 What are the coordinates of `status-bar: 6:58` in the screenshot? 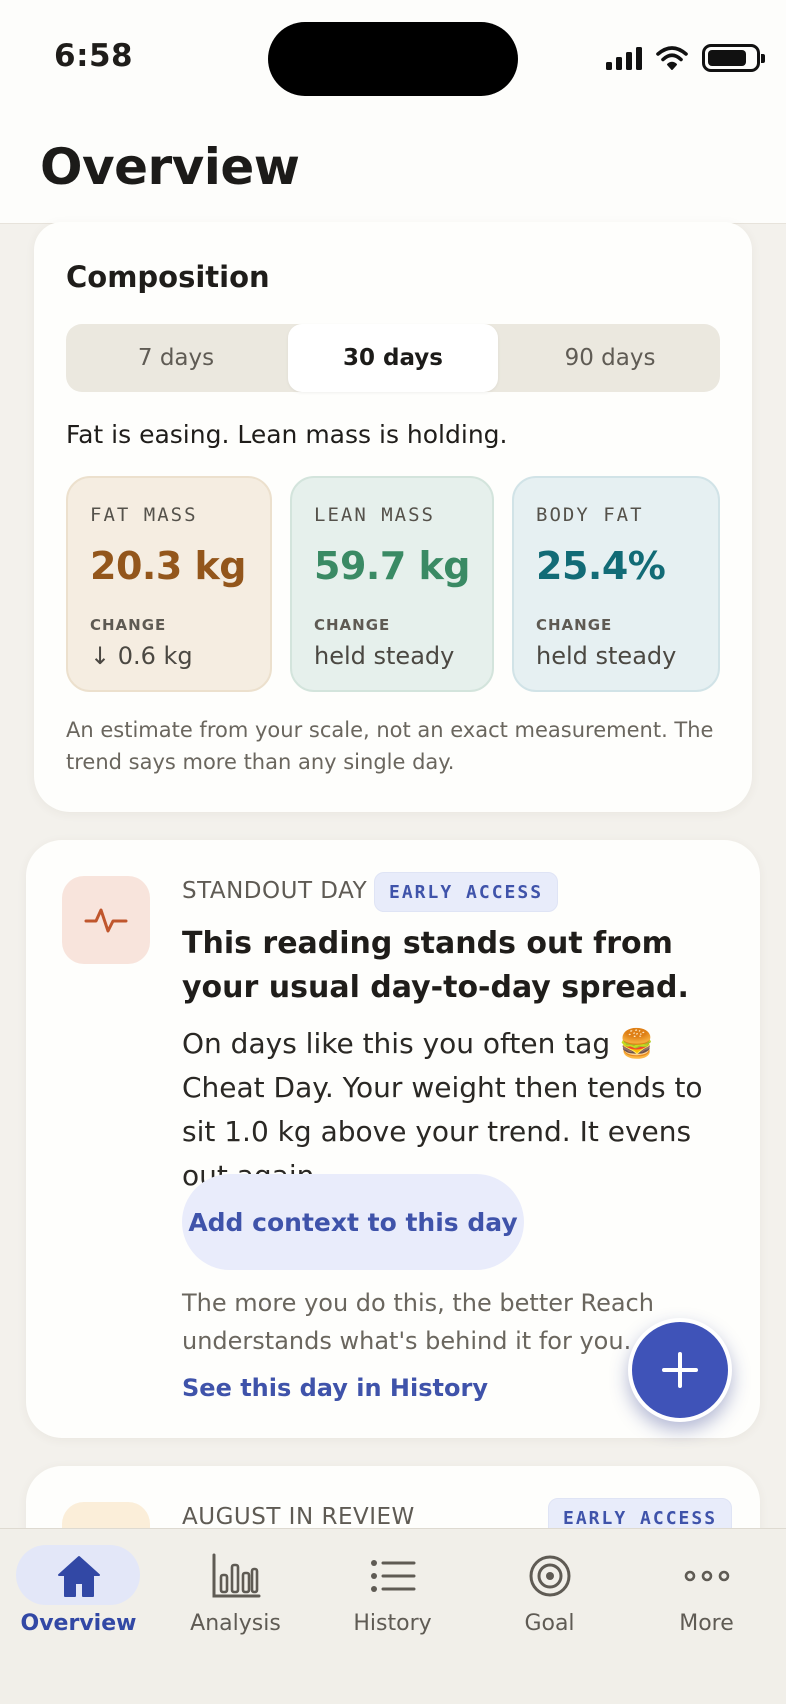 It's located at (393, 58).